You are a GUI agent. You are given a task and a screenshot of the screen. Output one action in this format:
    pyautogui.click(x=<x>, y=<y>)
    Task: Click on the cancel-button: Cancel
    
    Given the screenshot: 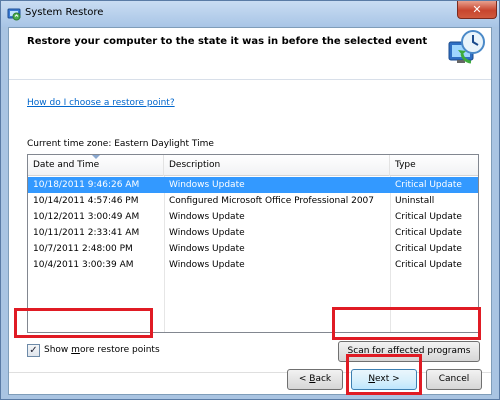 What is the action you would take?
    pyautogui.click(x=454, y=379)
    